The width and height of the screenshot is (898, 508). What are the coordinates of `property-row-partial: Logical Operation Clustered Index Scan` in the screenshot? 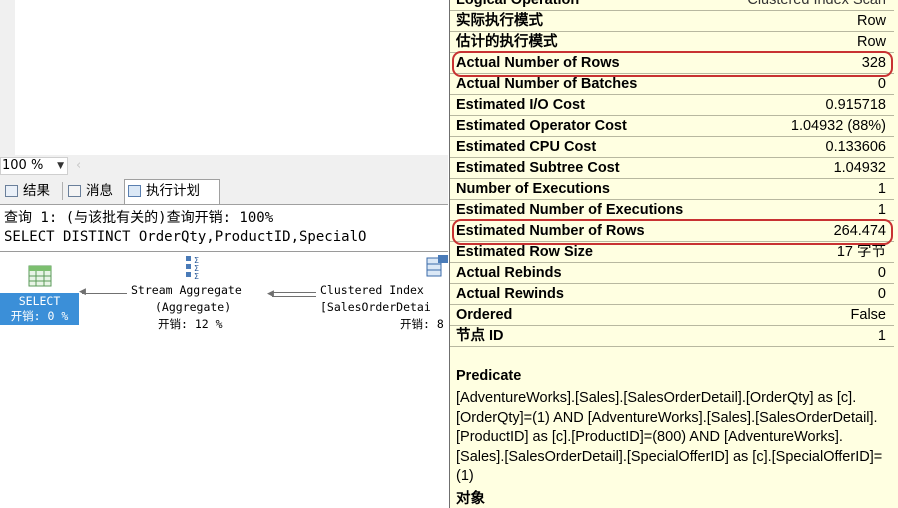 It's located at (672, 5).